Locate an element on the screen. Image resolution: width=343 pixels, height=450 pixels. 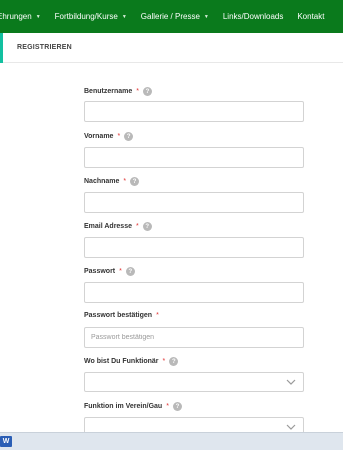
field-label: Email Adresse is located at coordinates (108, 226).